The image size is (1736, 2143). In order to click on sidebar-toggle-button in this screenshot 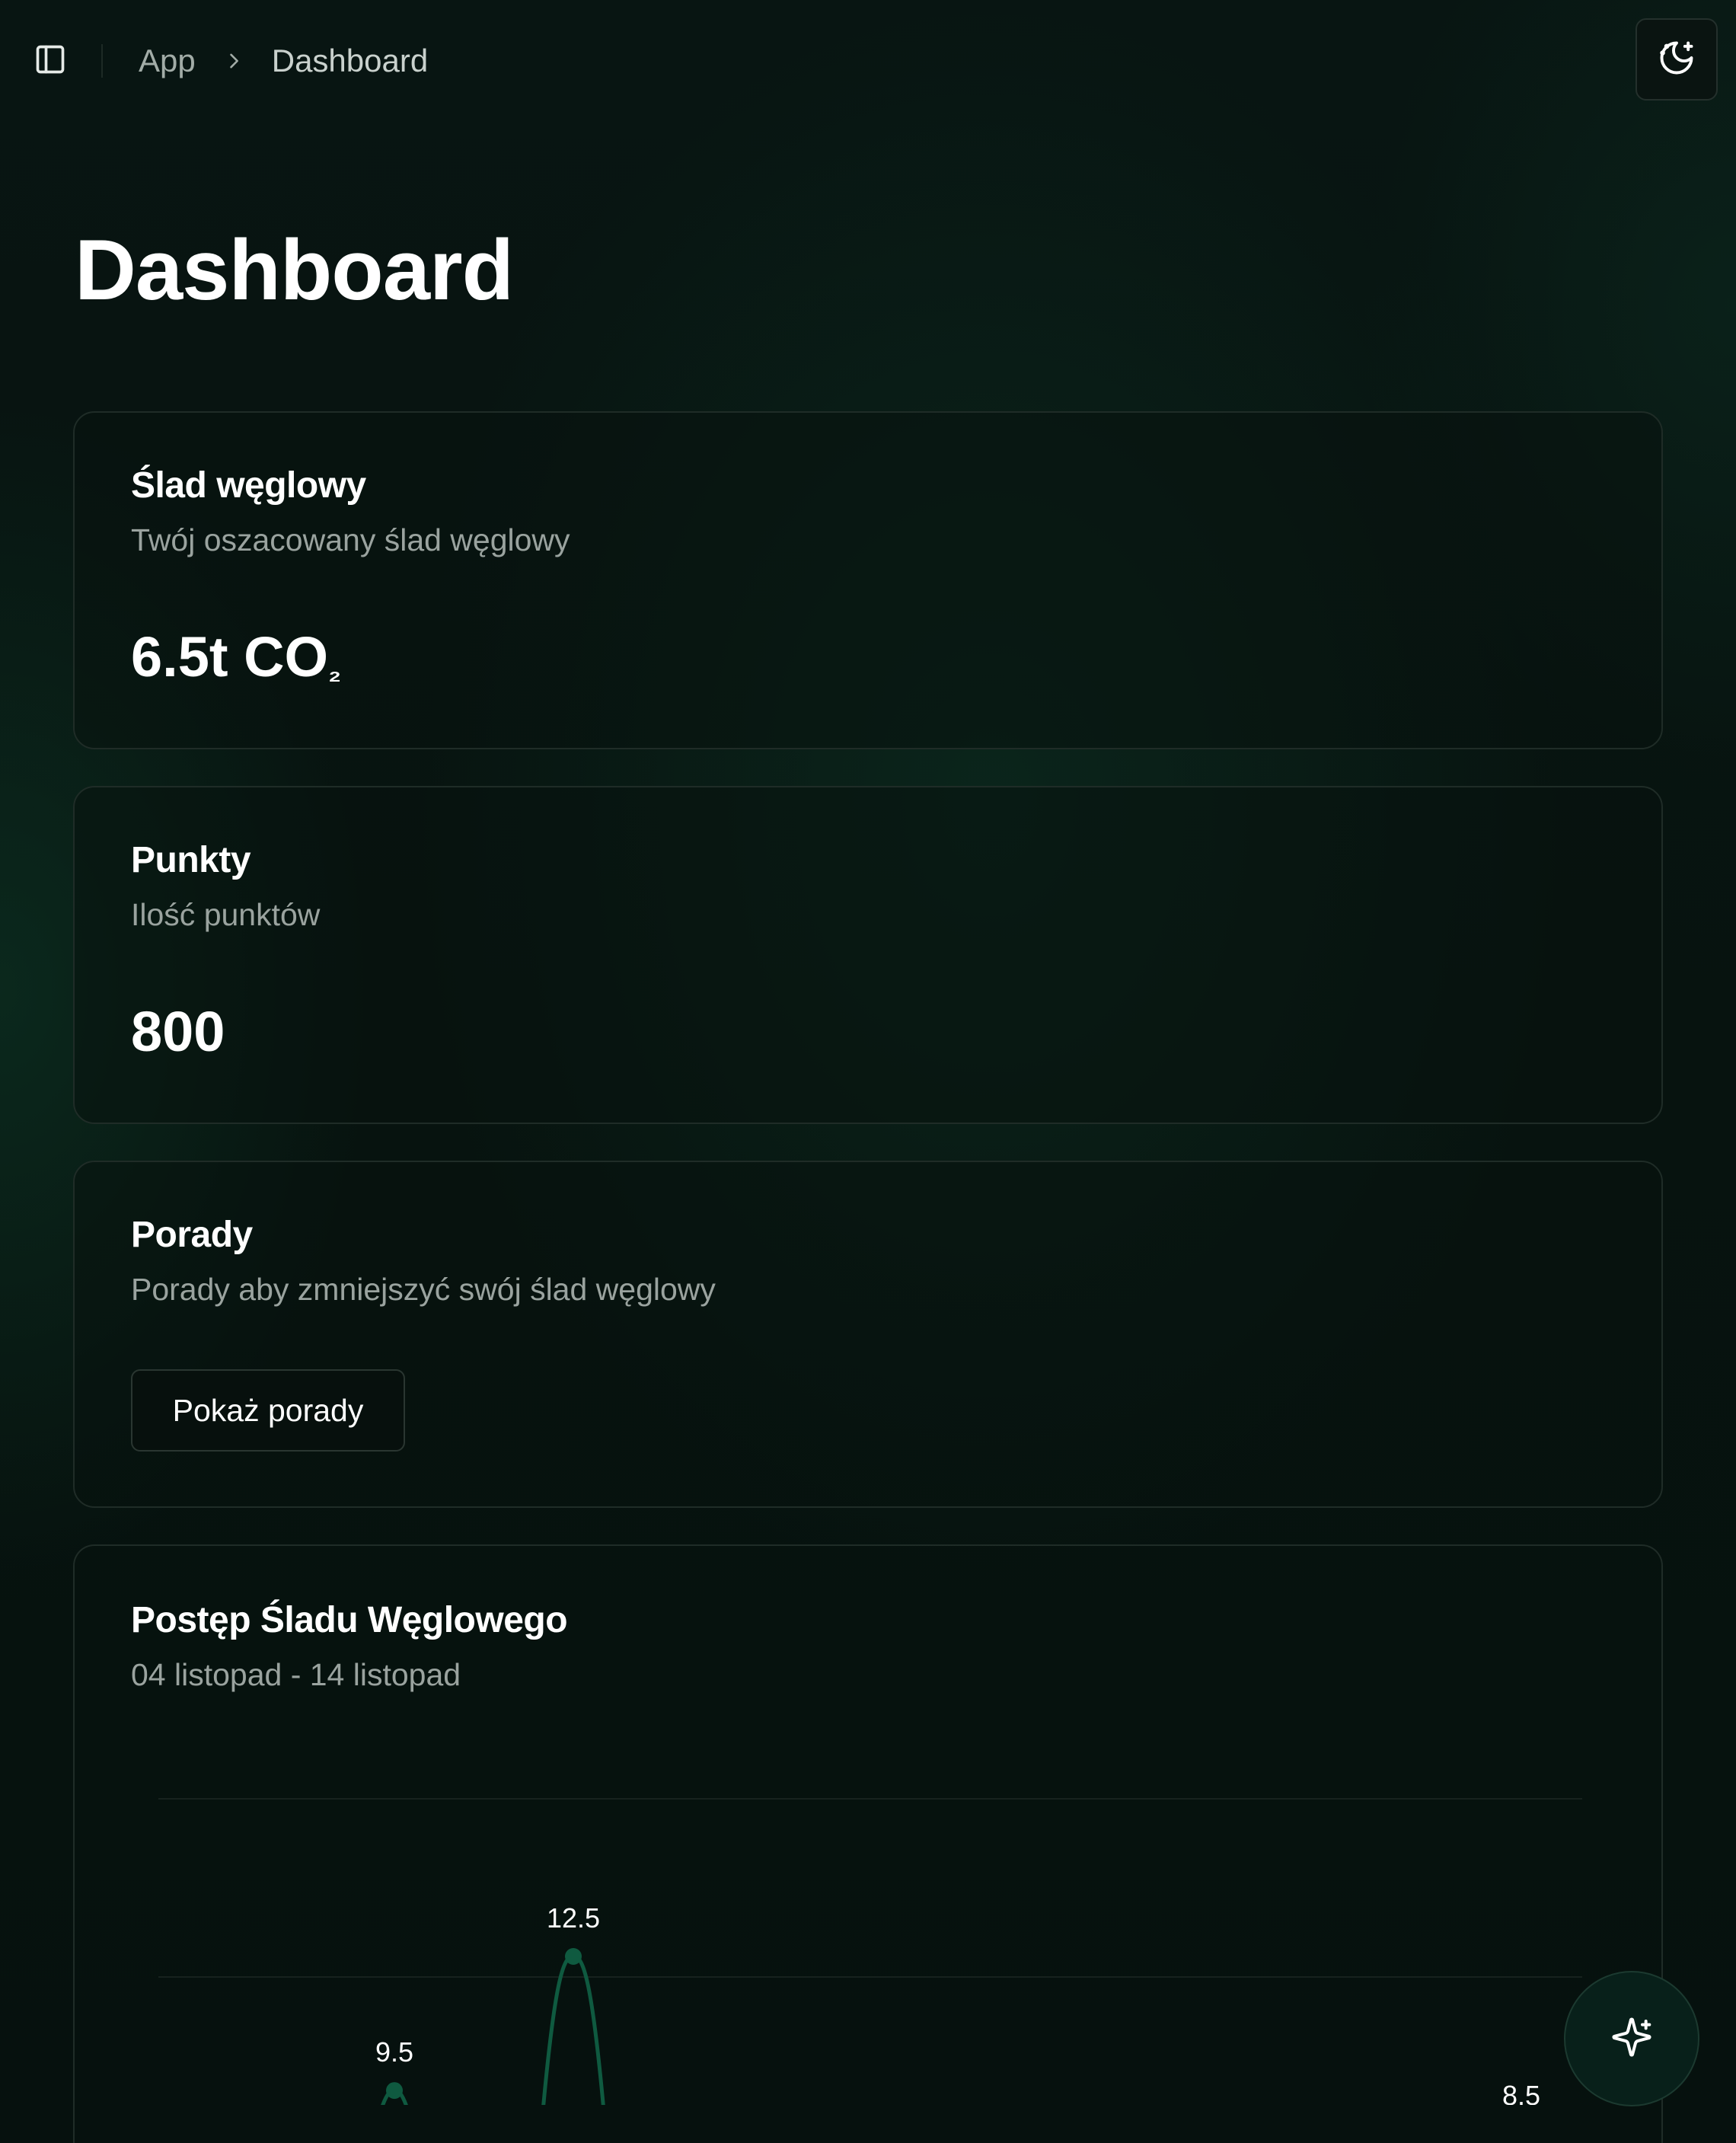, I will do `click(50, 61)`.